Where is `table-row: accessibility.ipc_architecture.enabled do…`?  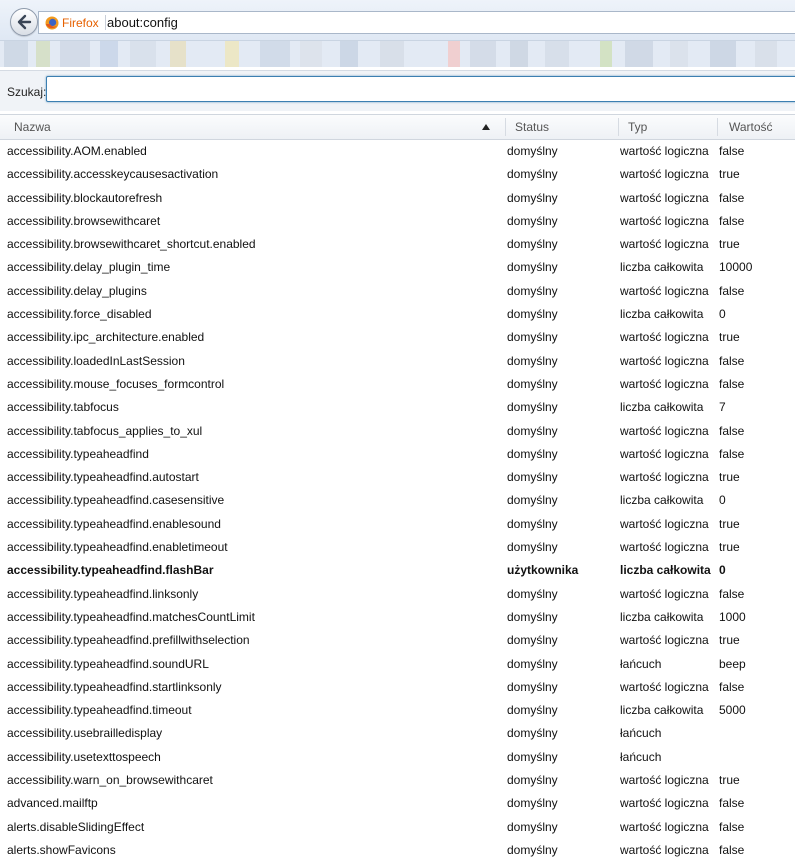
table-row: accessibility.ipc_architecture.enabled do… is located at coordinates (397, 337).